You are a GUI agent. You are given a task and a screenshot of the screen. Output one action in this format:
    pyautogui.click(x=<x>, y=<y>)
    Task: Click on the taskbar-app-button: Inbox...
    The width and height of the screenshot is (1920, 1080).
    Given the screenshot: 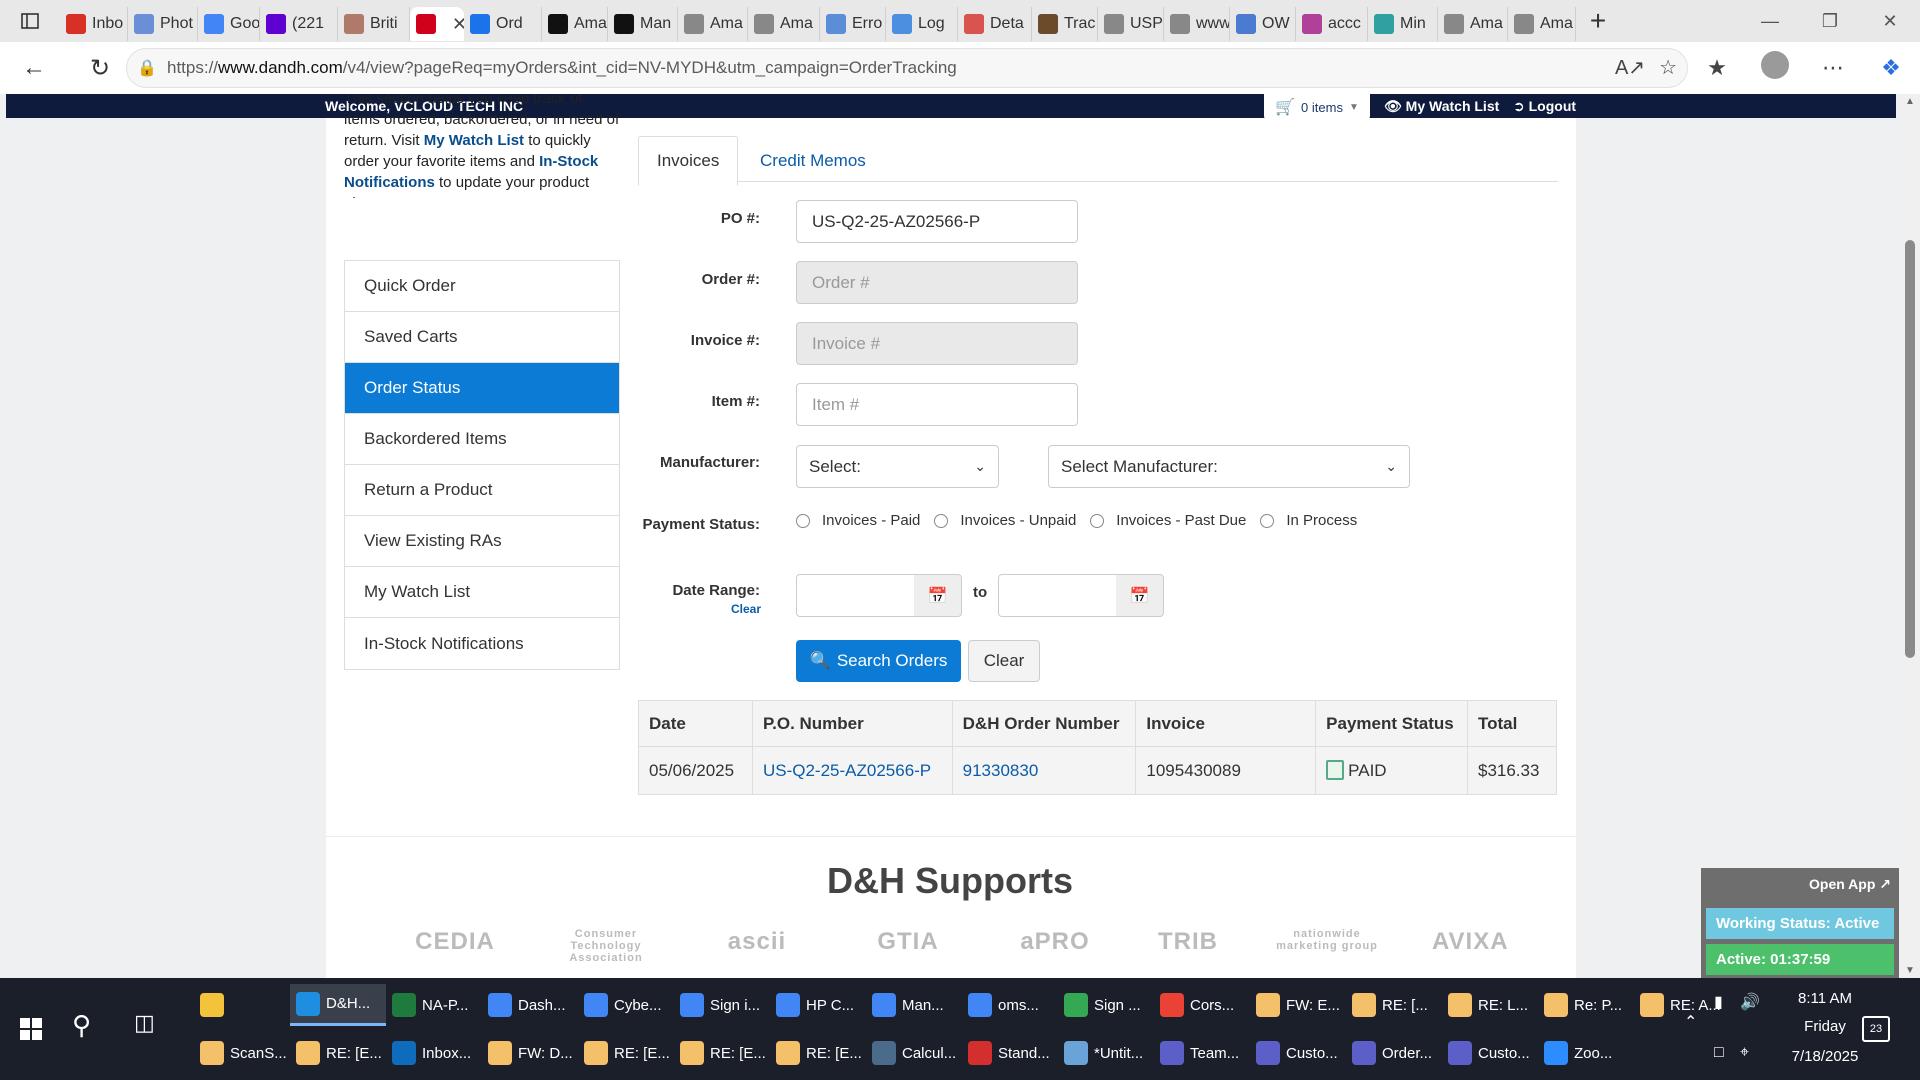 What is the action you would take?
    pyautogui.click(x=434, y=1053)
    